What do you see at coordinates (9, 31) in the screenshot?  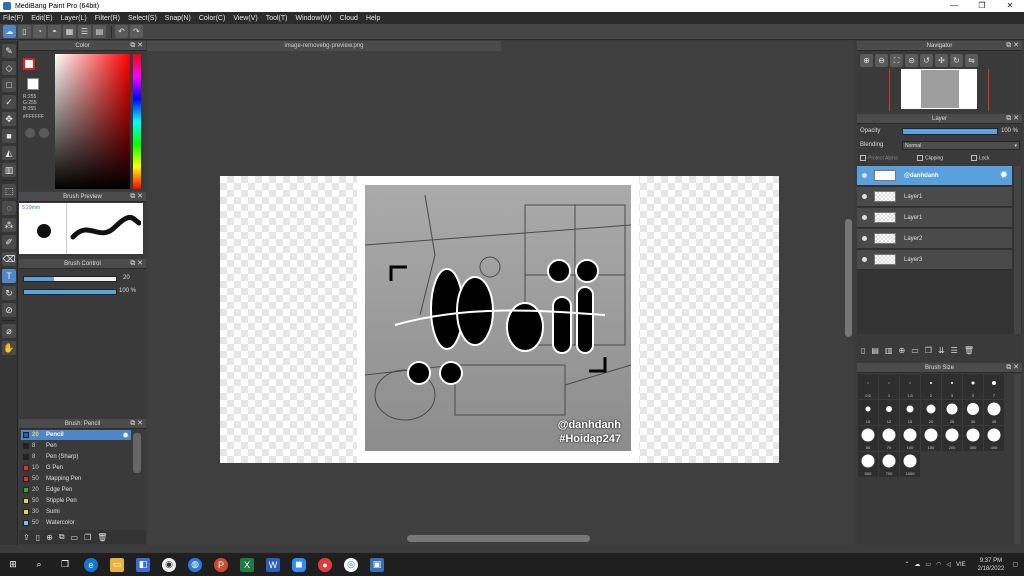 I see `cloud-icon: ☁` at bounding box center [9, 31].